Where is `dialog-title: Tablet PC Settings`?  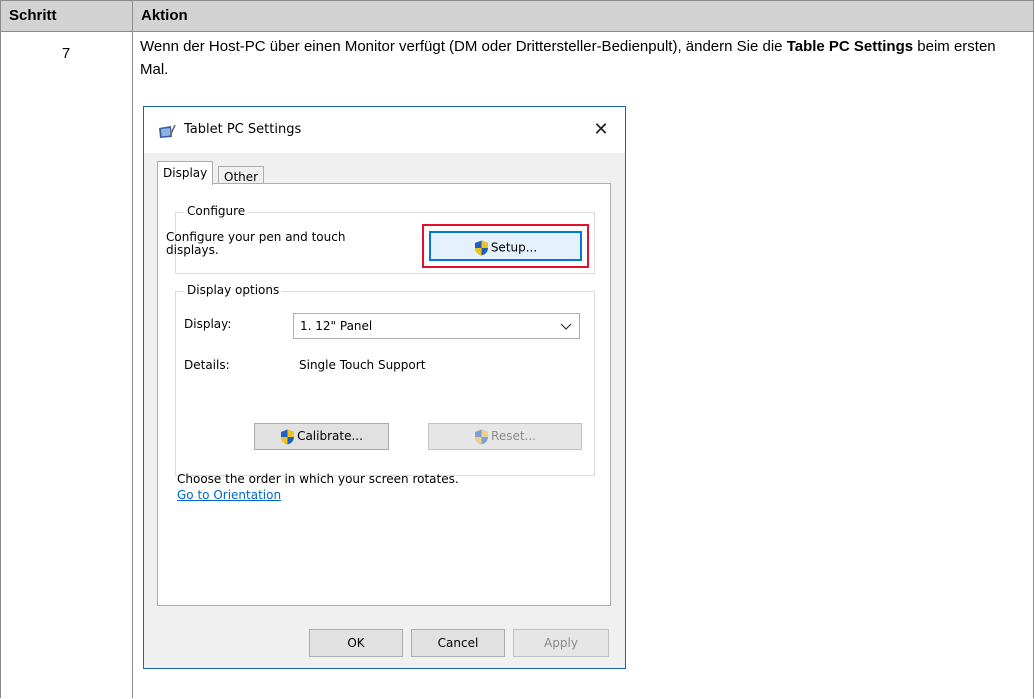
dialog-title: Tablet PC Settings is located at coordinates (243, 129).